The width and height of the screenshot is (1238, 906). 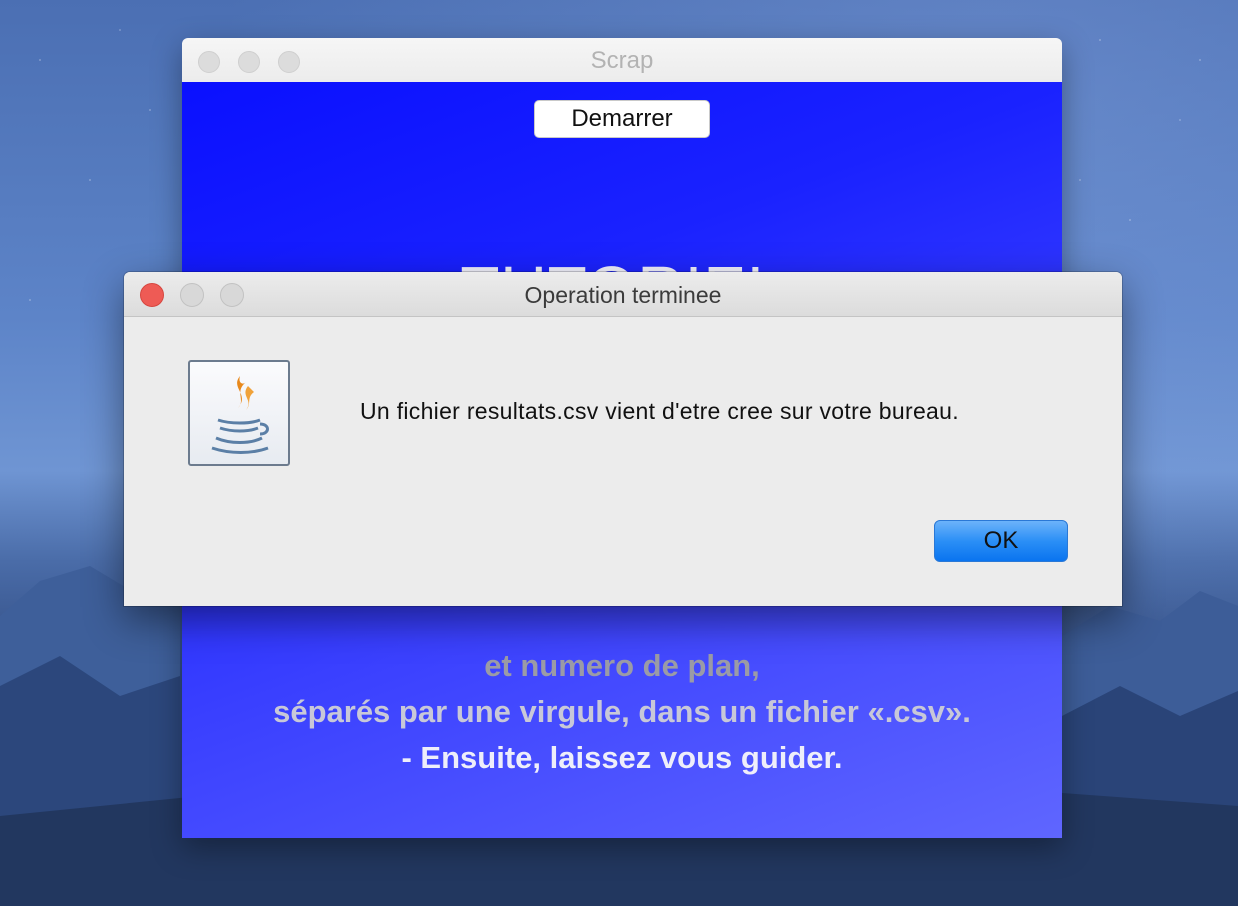 What do you see at coordinates (622, 757) in the screenshot?
I see `tutorial-line: - Ensuite, laissez vous guider.` at bounding box center [622, 757].